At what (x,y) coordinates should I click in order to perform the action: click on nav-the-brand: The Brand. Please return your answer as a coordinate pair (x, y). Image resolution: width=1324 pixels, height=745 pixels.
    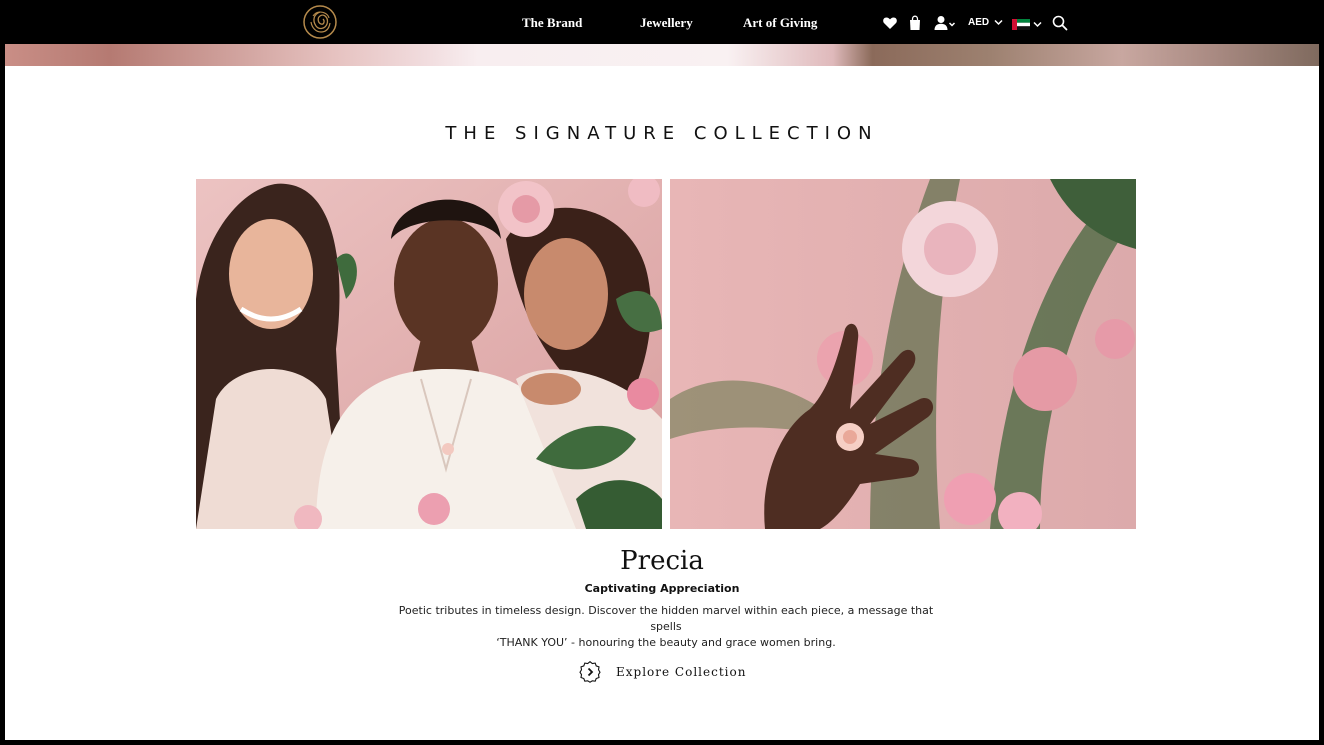
    Looking at the image, I should click on (552, 23).